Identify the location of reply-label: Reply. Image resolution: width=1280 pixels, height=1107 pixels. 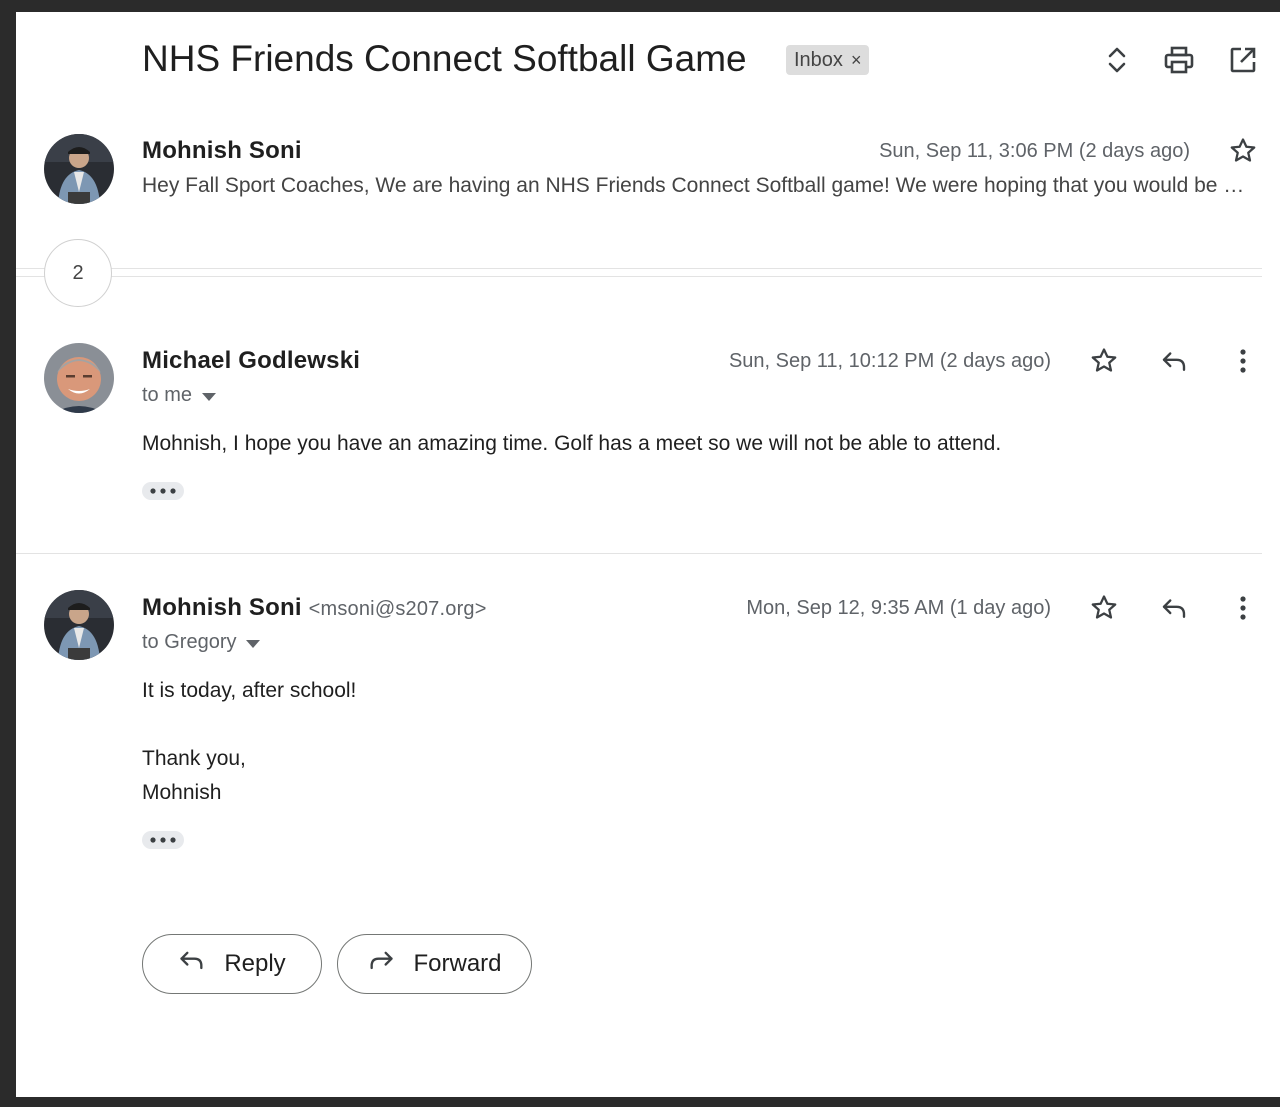
(255, 963).